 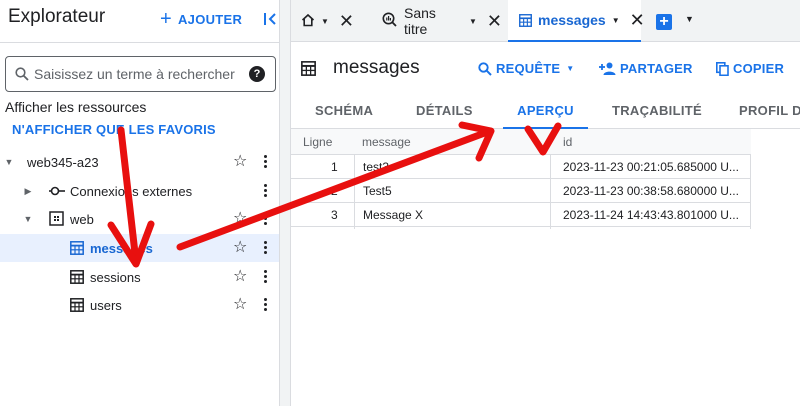 I want to click on add-button: + AJOUTER, so click(x=201, y=19).